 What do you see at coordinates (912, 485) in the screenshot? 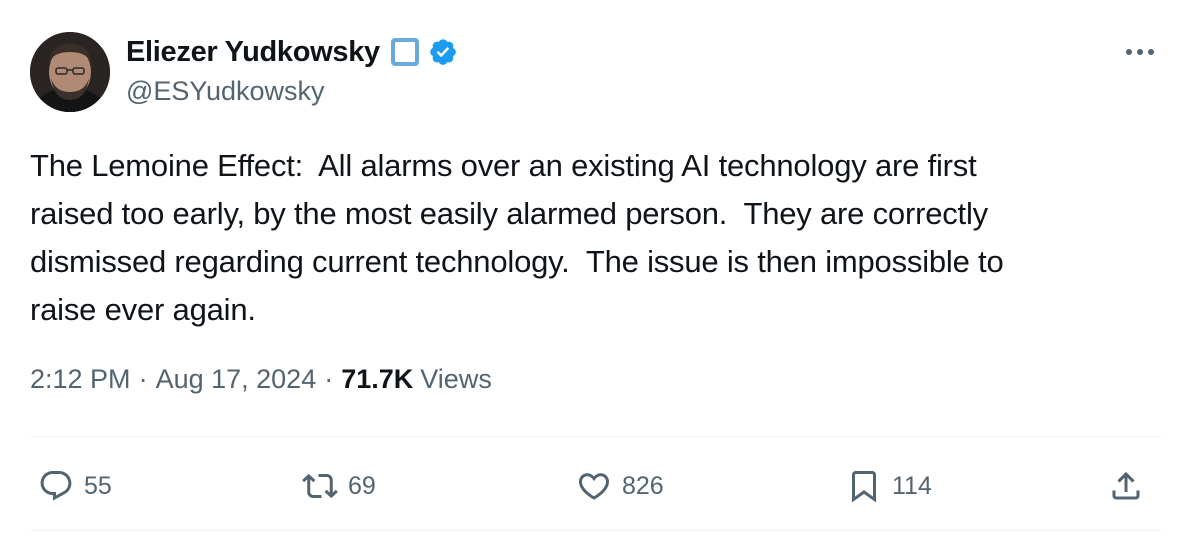
I see `bookmark-count: 114` at bounding box center [912, 485].